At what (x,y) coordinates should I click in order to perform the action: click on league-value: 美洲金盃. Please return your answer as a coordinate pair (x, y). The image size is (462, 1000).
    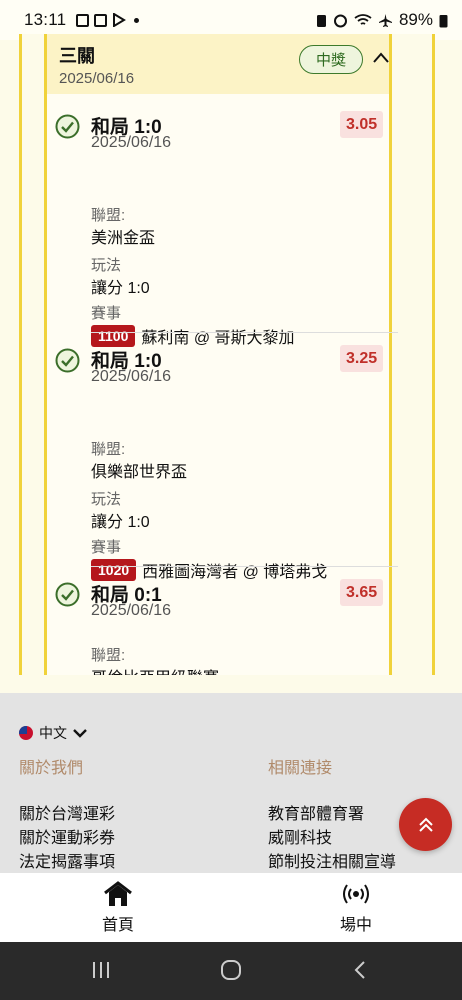
    Looking at the image, I should click on (123, 238).